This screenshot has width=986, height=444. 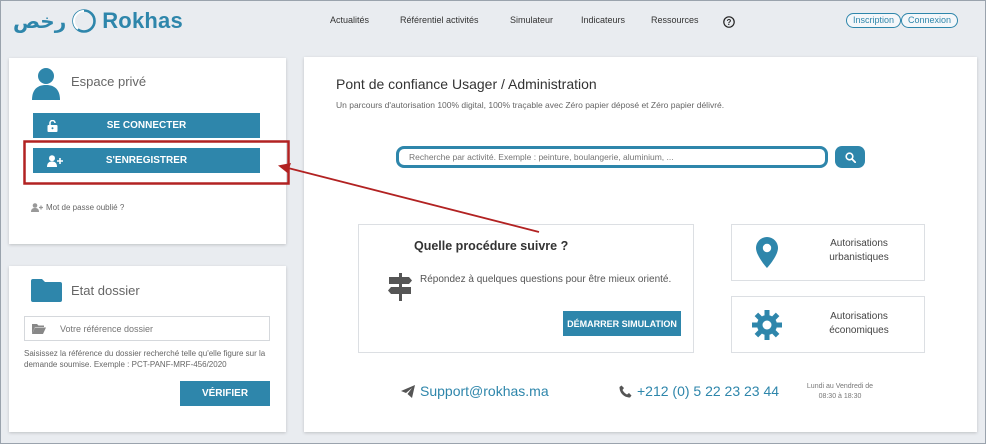 What do you see at coordinates (859, 250) in the screenshot?
I see `urbanistic-tile-label: Autorisations urbanistiques` at bounding box center [859, 250].